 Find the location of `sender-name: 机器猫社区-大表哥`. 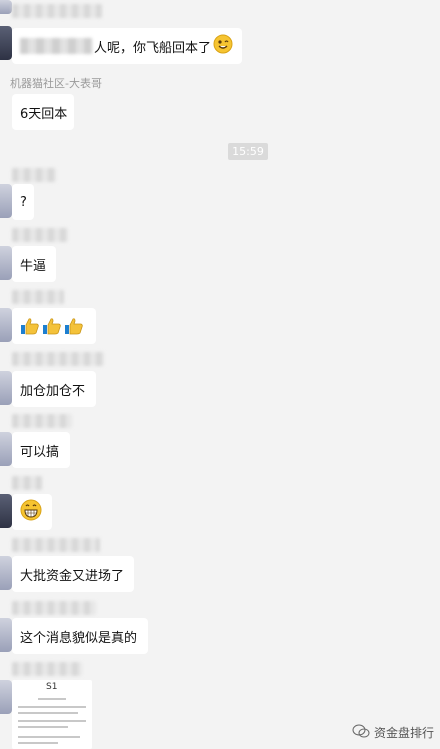

sender-name: 机器猫社区-大表哥 is located at coordinates (56, 83).